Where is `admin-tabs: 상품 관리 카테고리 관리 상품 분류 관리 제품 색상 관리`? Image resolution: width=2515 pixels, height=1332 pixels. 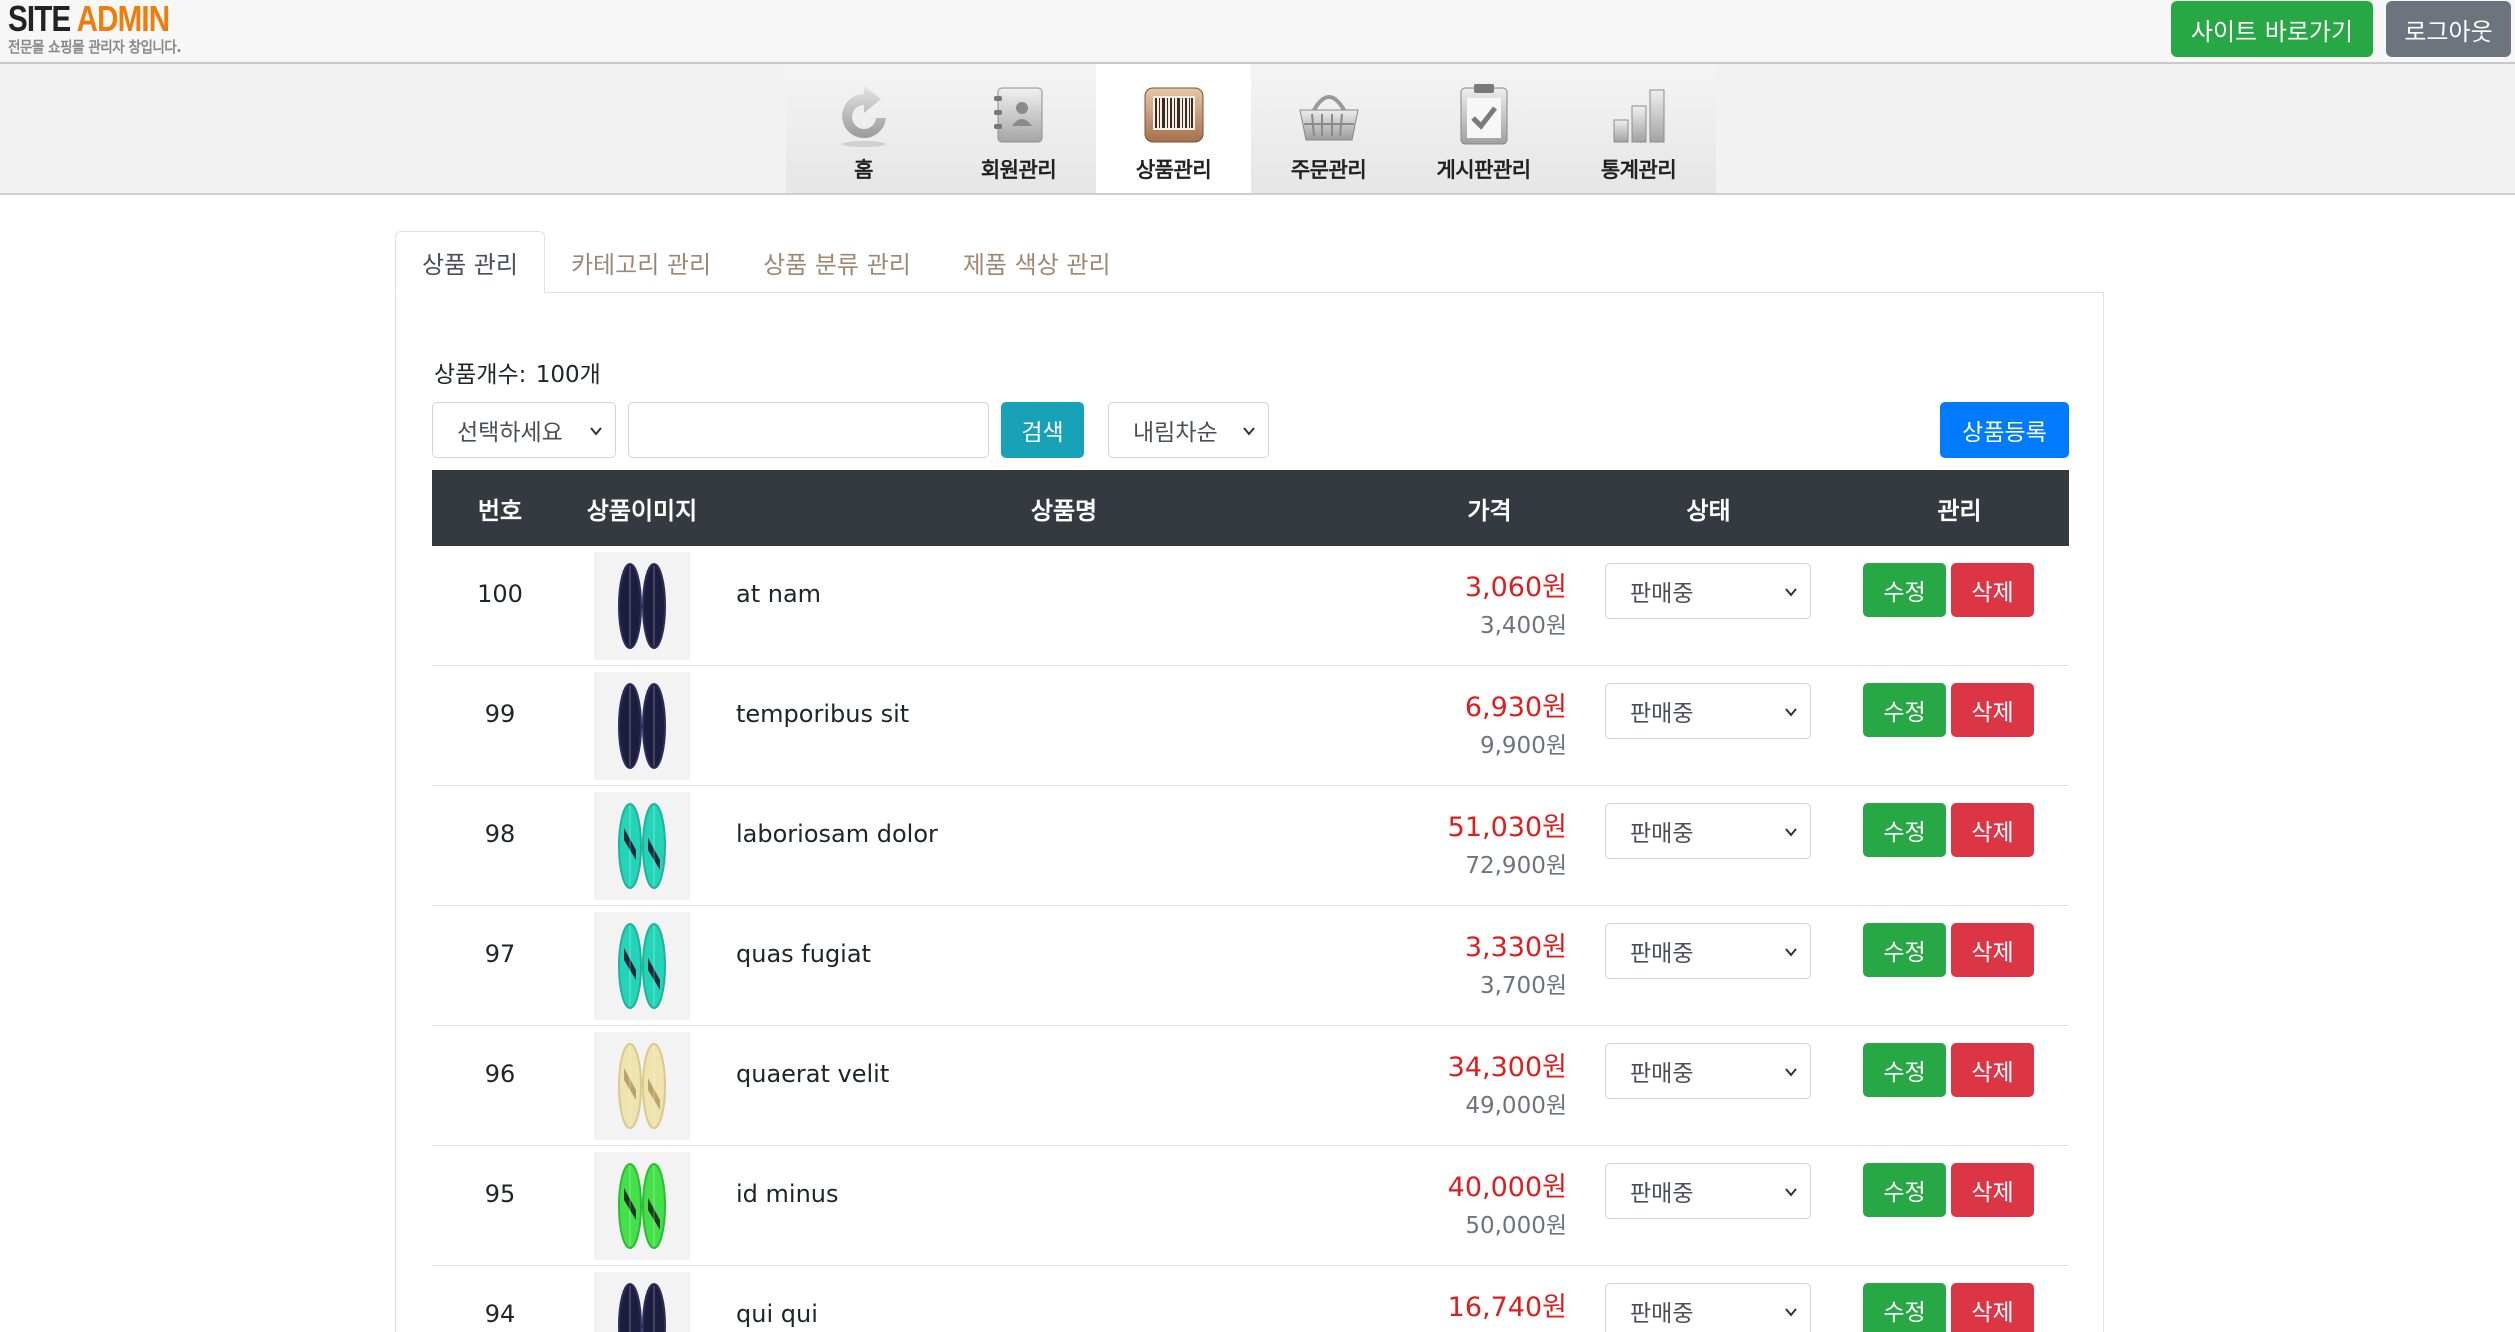
admin-tabs: 상품 관리 카테고리 관리 상품 분류 관리 제품 색상 관리 is located at coordinates (766, 262).